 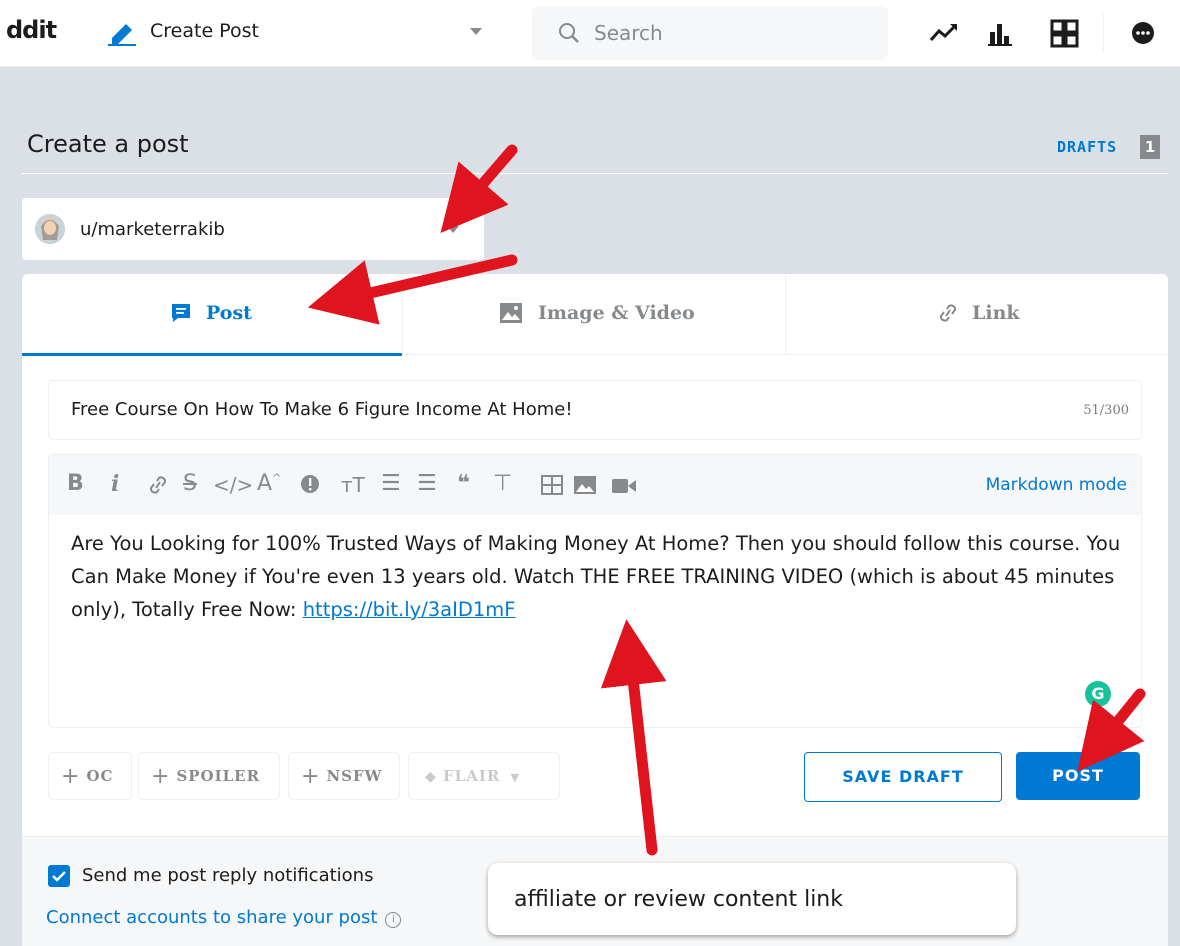 What do you see at coordinates (115, 484) in the screenshot?
I see `italic-icon: i` at bounding box center [115, 484].